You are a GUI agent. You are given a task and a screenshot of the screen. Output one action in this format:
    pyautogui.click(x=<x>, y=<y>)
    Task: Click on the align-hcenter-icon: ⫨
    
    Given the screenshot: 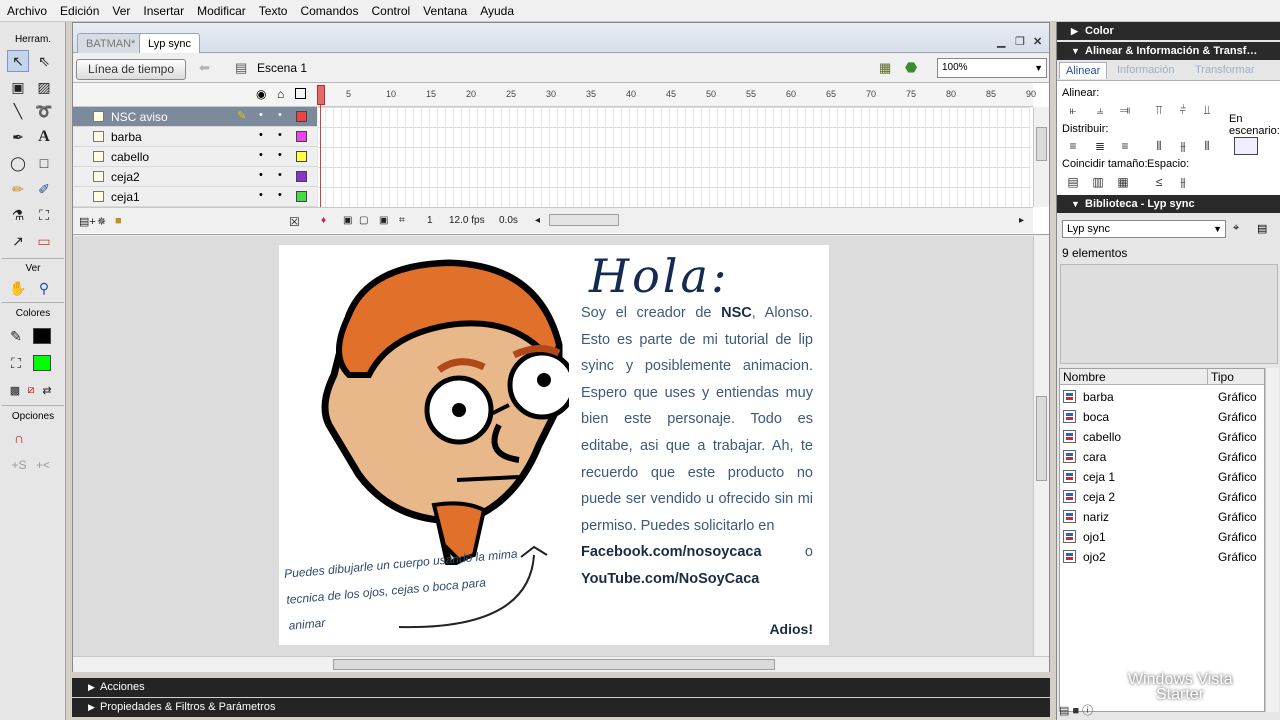 What is the action you would take?
    pyautogui.click(x=1100, y=110)
    